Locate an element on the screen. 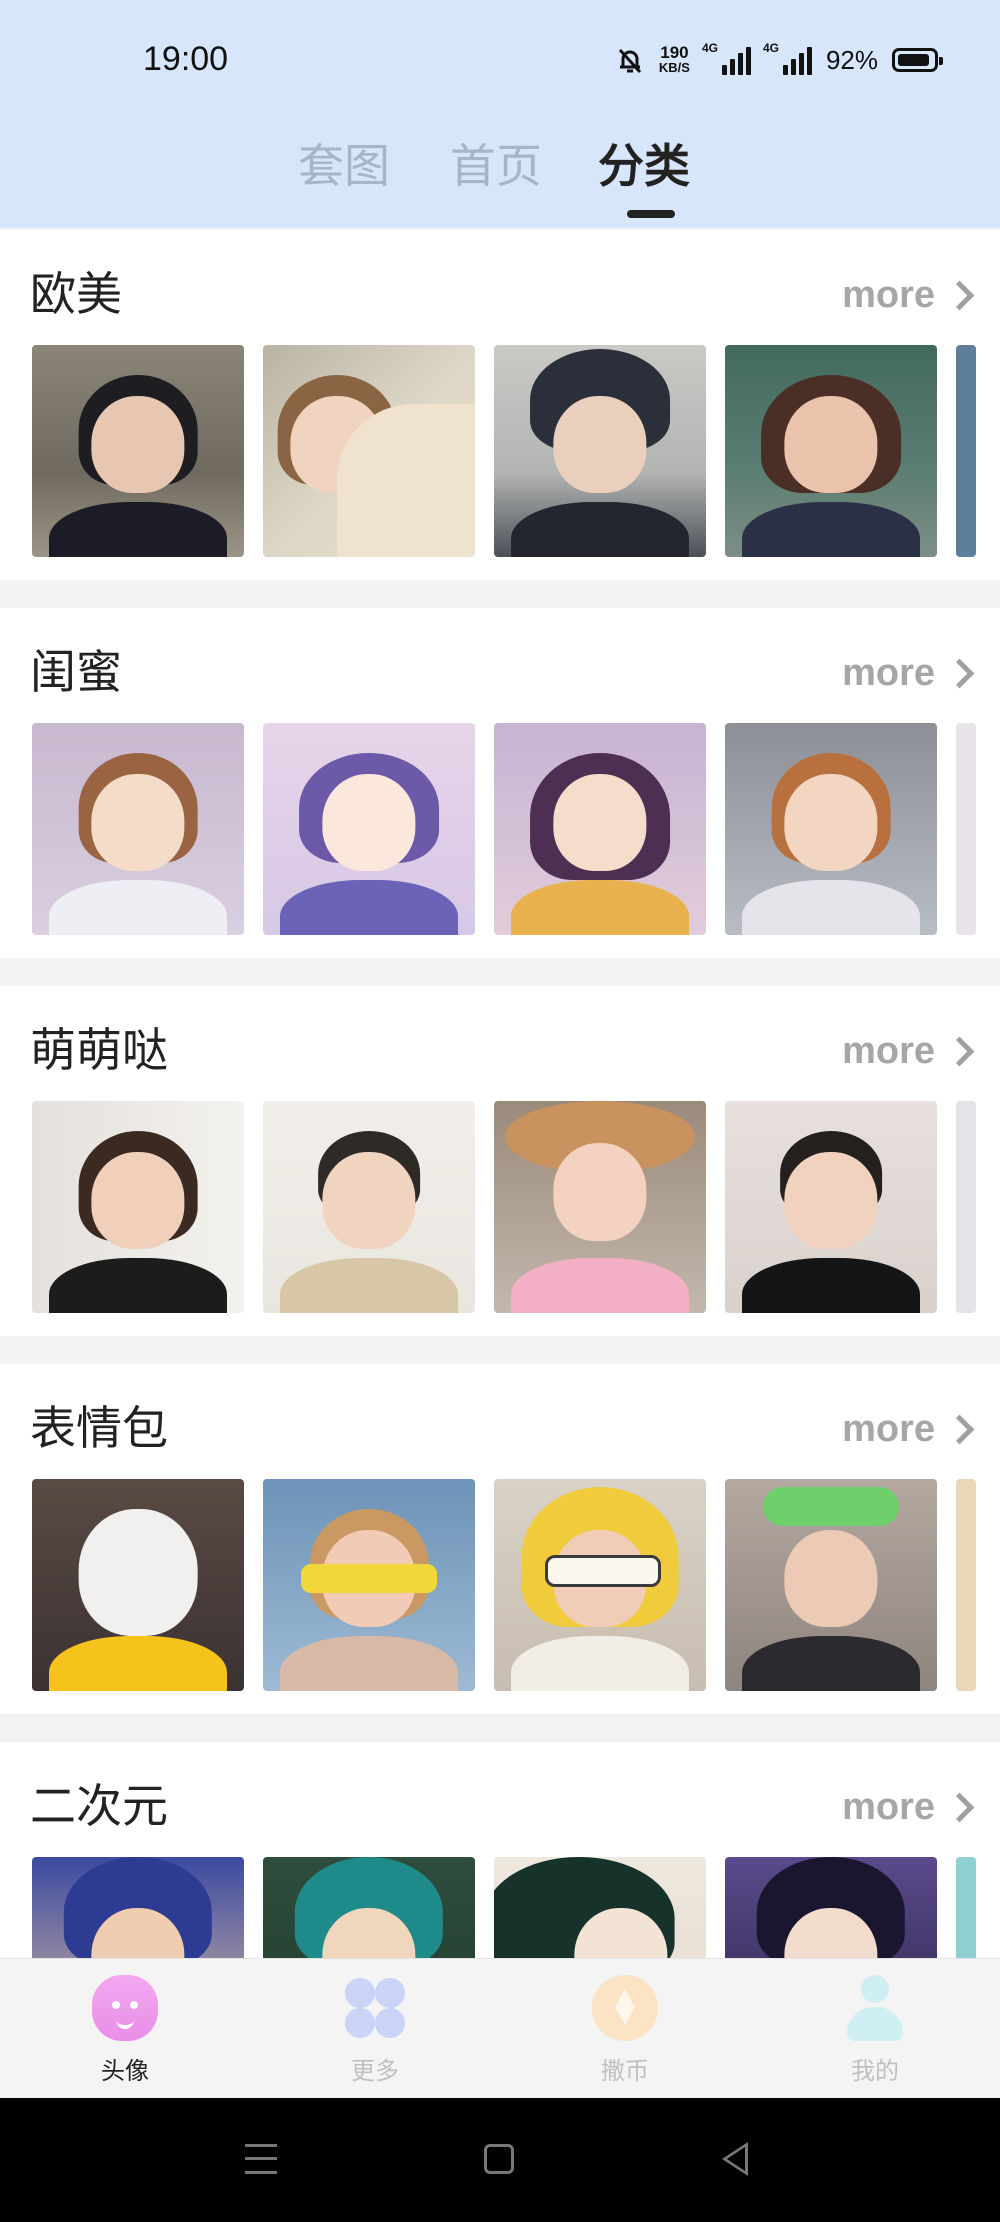 The image size is (1000, 2222). status-icons: 190 KB/S 4G 4G 92% is located at coordinates (779, 60).